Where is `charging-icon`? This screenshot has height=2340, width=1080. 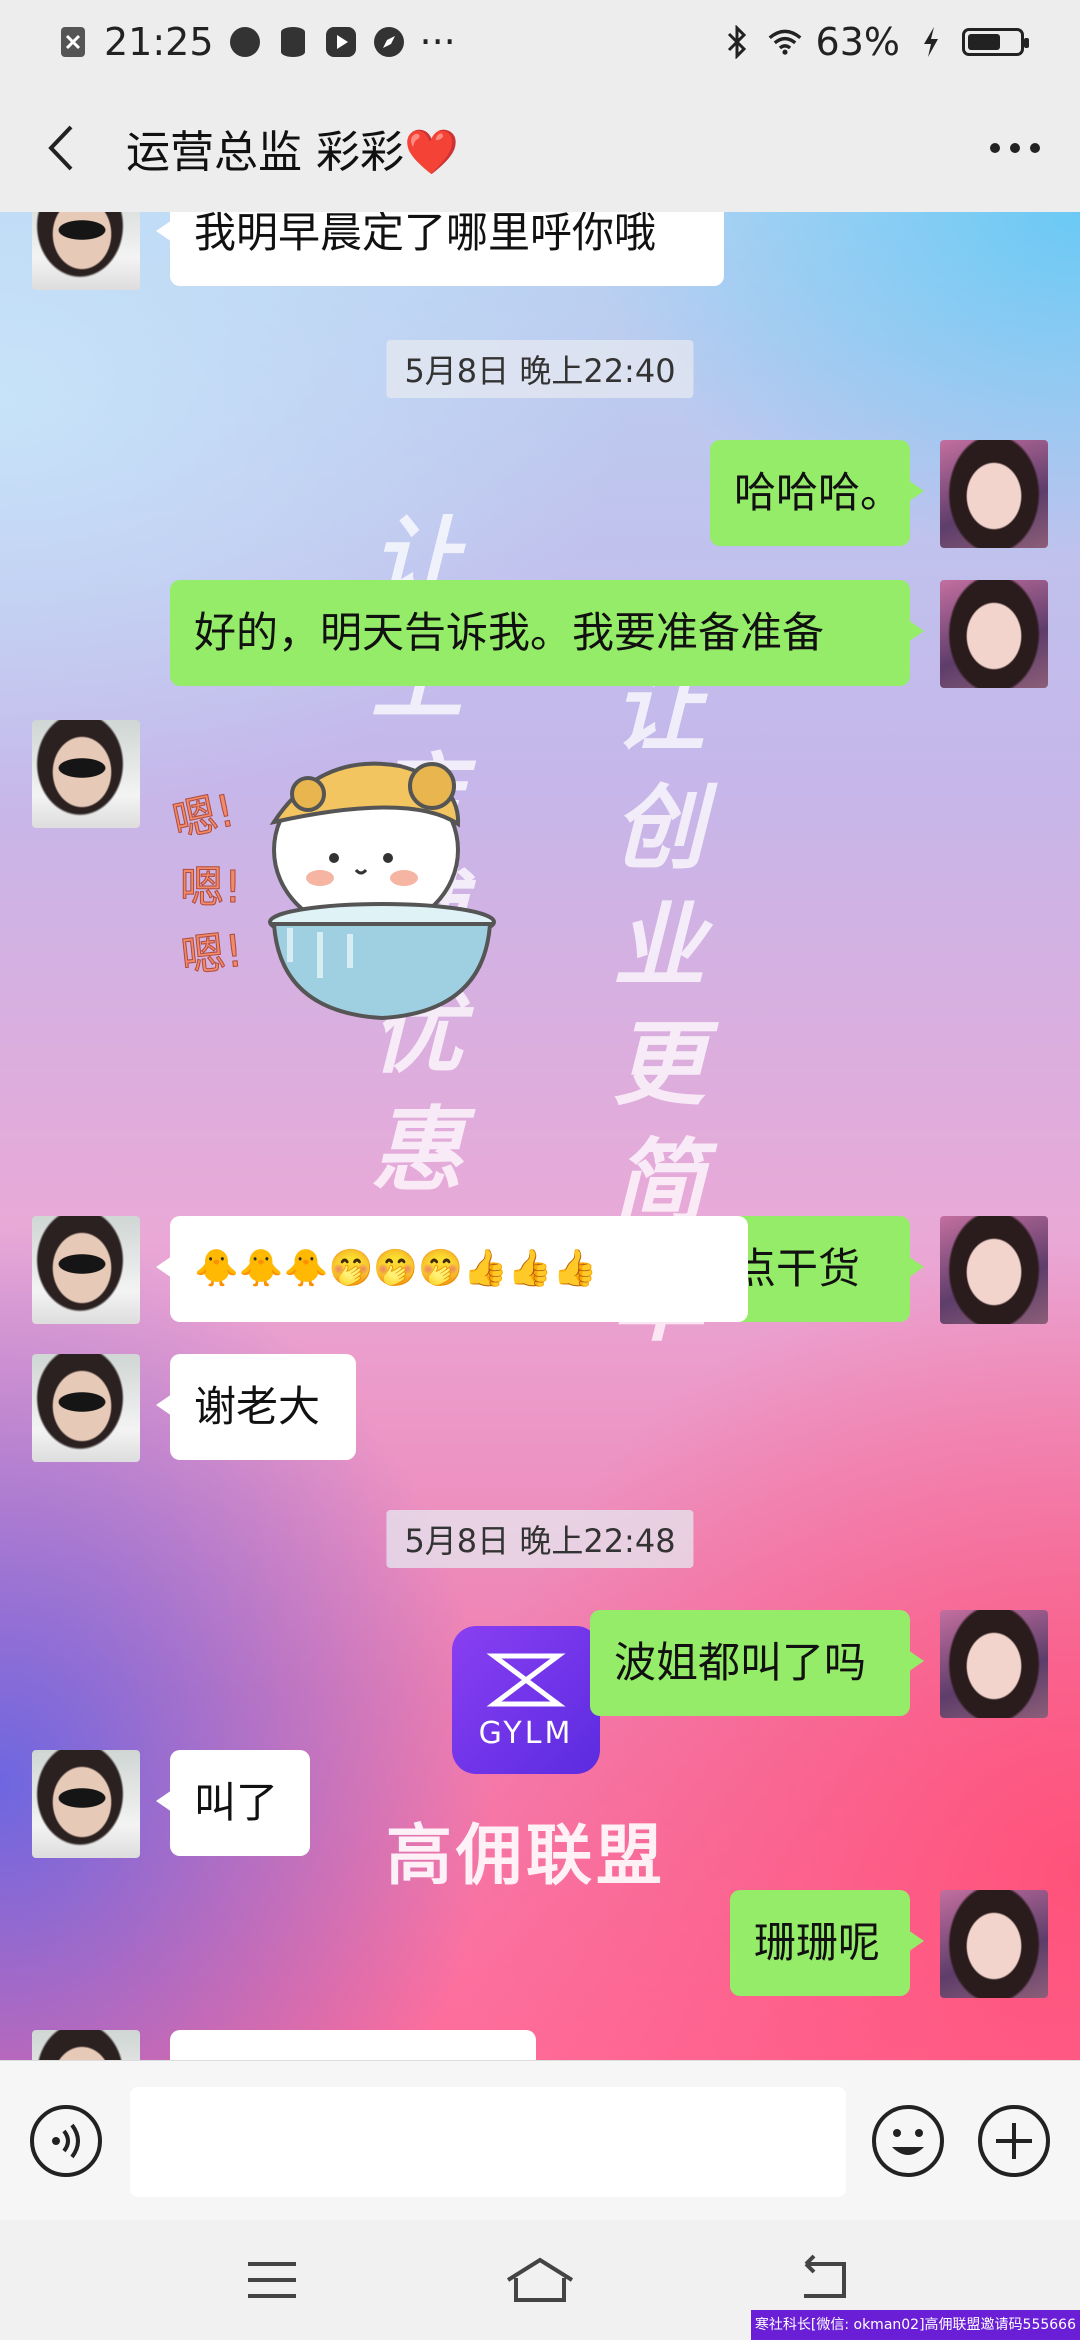 charging-icon is located at coordinates (931, 42).